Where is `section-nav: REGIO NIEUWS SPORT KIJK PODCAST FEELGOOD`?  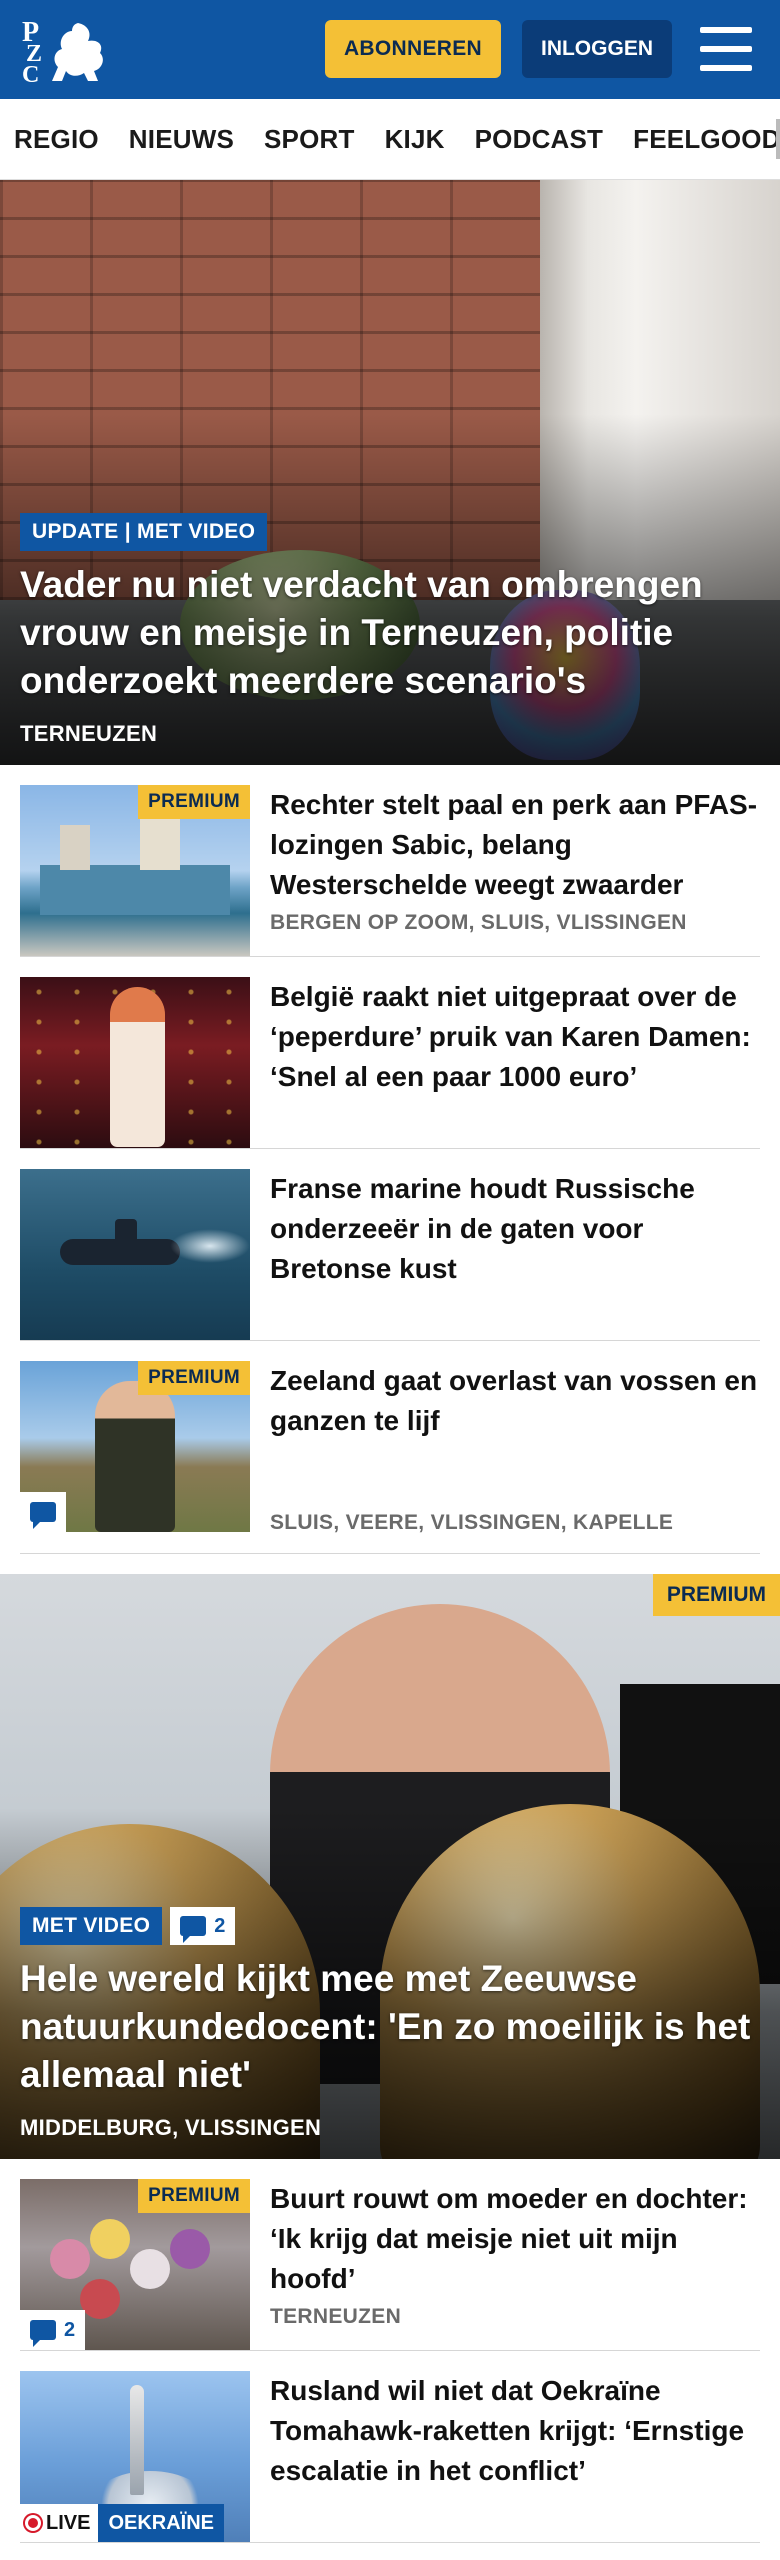
section-nav: REGIO NIEUWS SPORT KIJK PODCAST FEELGOOD is located at coordinates (390, 139).